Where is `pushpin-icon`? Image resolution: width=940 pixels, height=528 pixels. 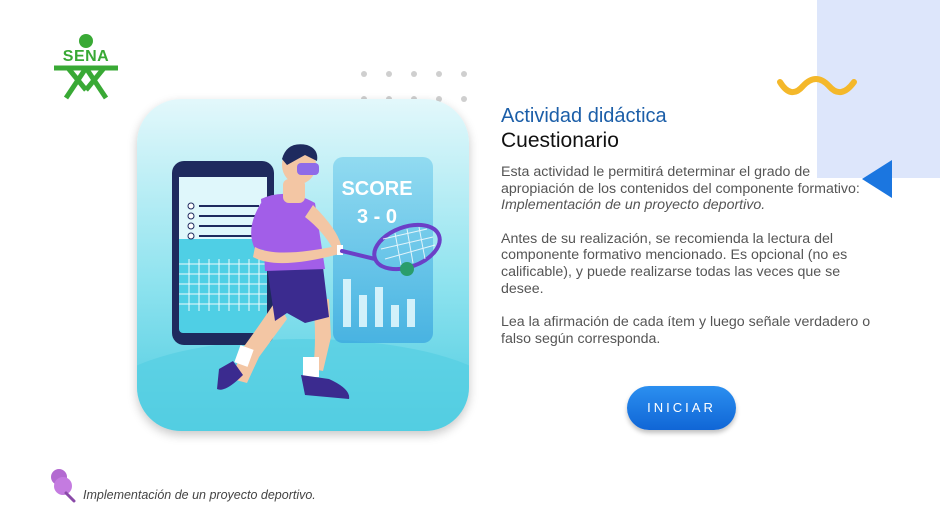 pushpin-icon is located at coordinates (63, 485).